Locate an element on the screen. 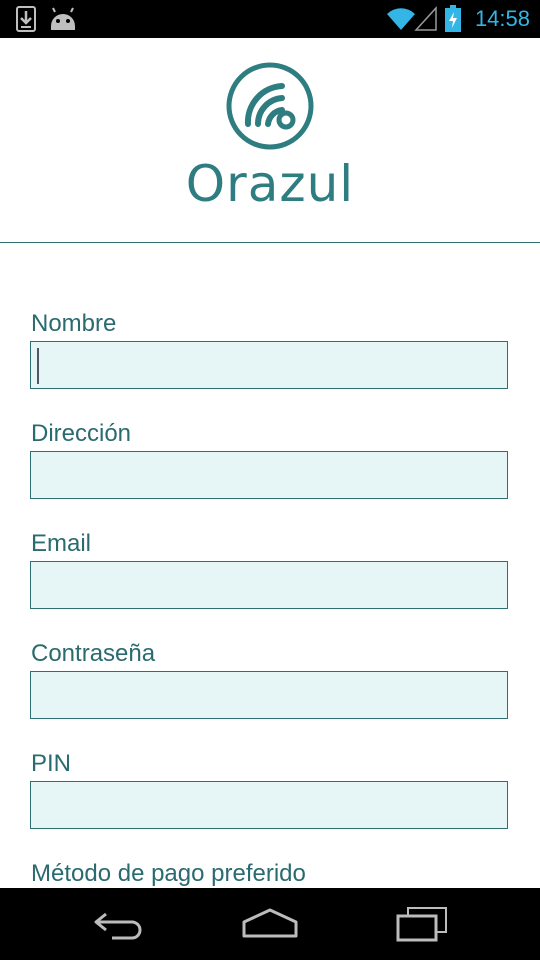 The width and height of the screenshot is (540, 960). direccion-label: Dirección is located at coordinates (81, 433).